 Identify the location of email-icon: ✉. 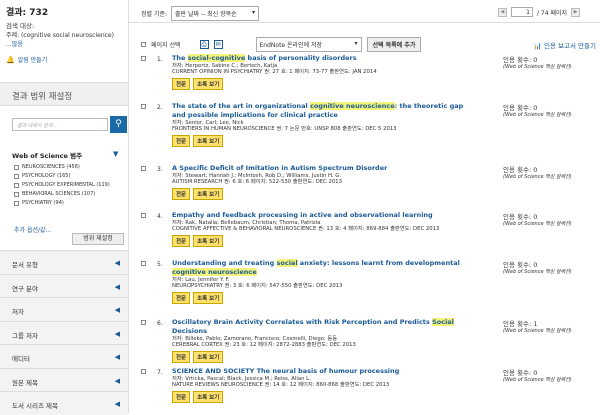
(218, 44).